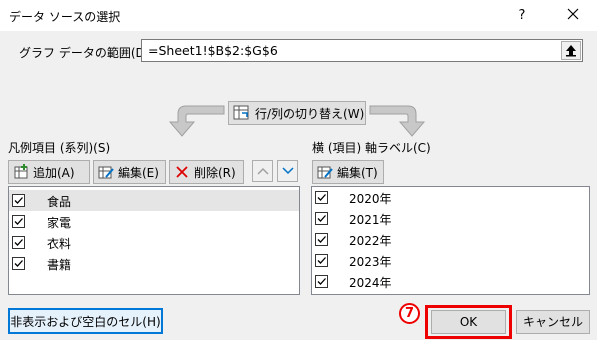  What do you see at coordinates (362, 50) in the screenshot?
I see `data-range-field: =Sheet1!$B$2:$G$6` at bounding box center [362, 50].